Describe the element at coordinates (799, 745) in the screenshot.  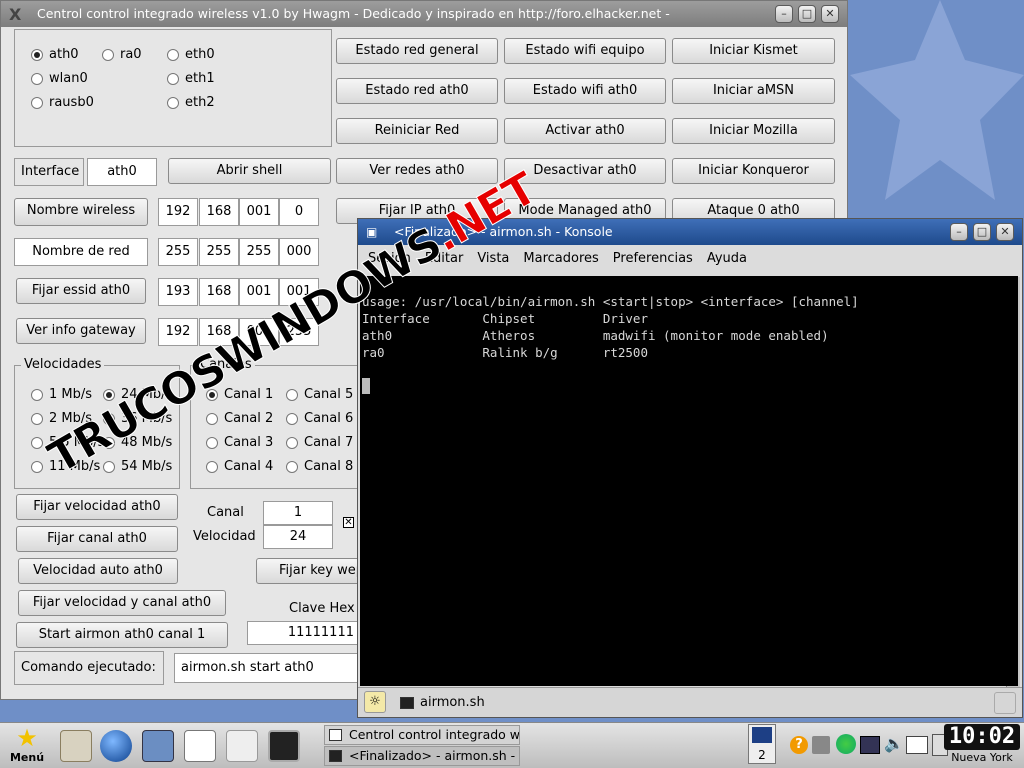
I see `help-icon: ?` at that location.